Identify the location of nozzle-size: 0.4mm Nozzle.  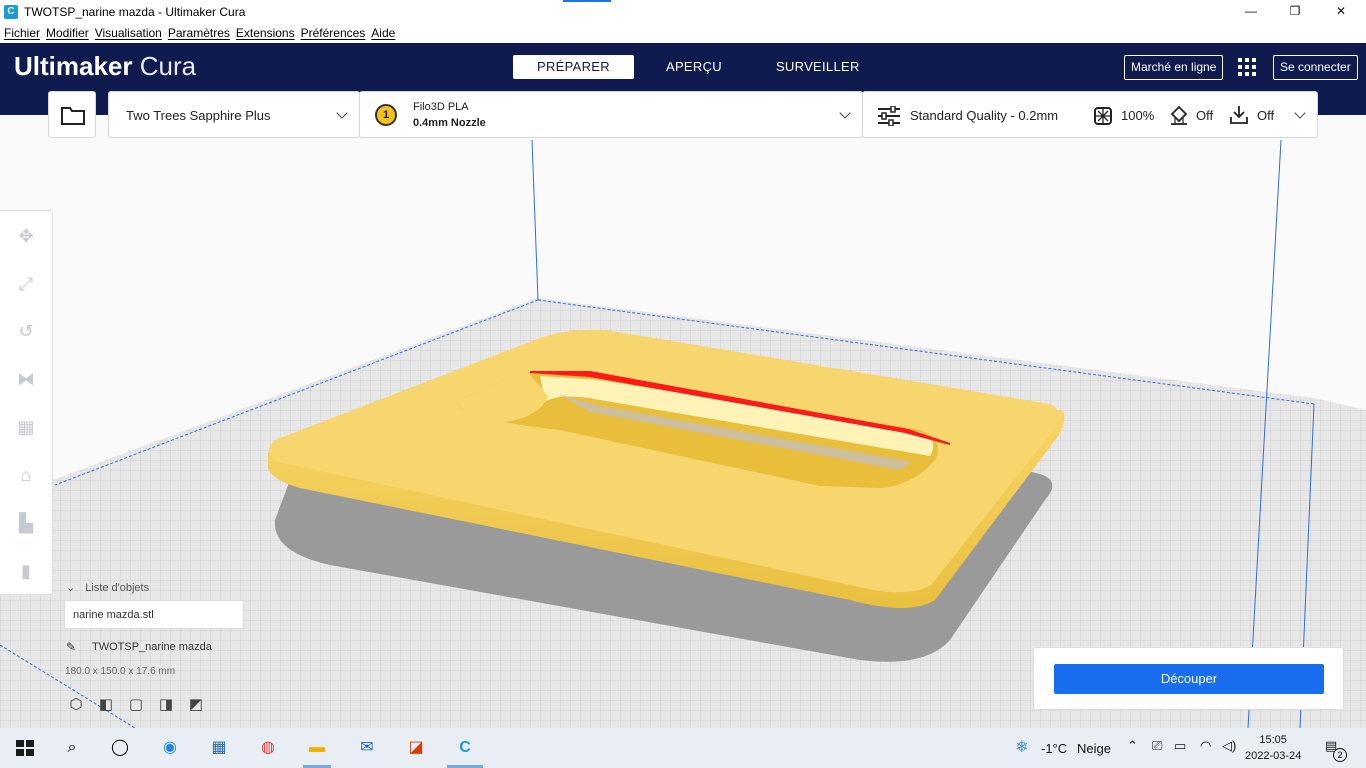
(449, 123).